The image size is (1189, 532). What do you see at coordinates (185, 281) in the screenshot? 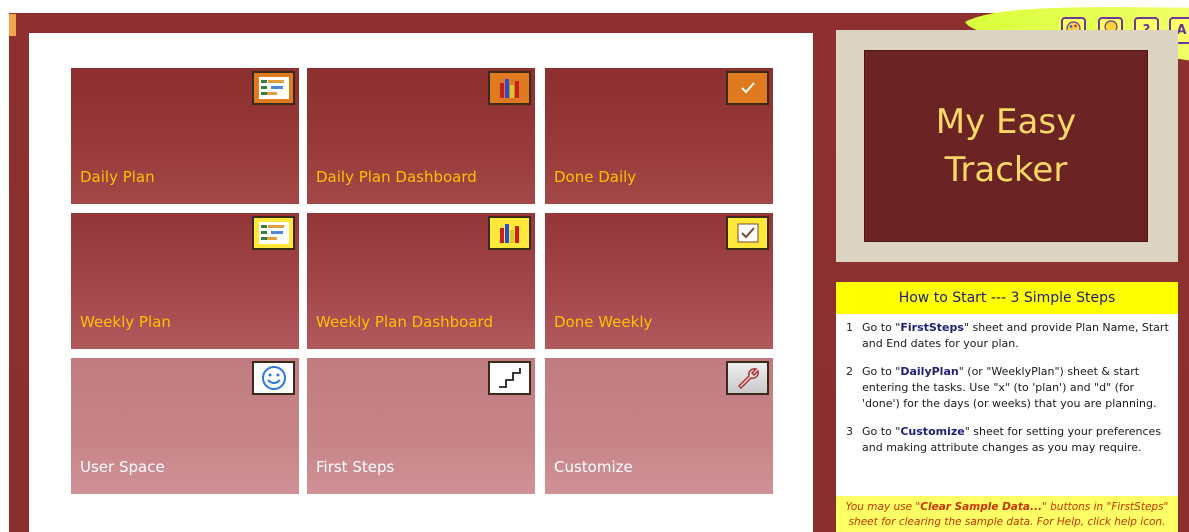
I see `tile-weekly-plan: Weekly Plan` at bounding box center [185, 281].